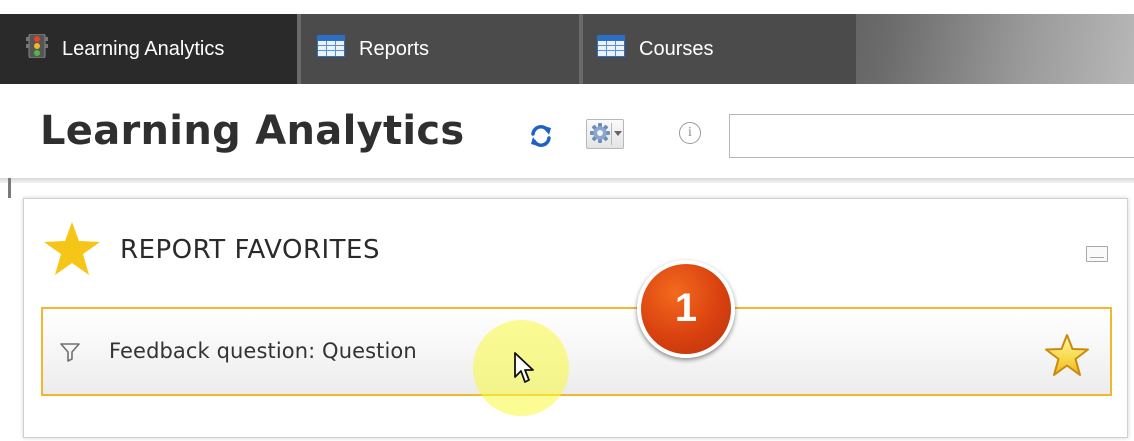 The width and height of the screenshot is (1134, 441). What do you see at coordinates (931, 136) in the screenshot?
I see `search-input` at bounding box center [931, 136].